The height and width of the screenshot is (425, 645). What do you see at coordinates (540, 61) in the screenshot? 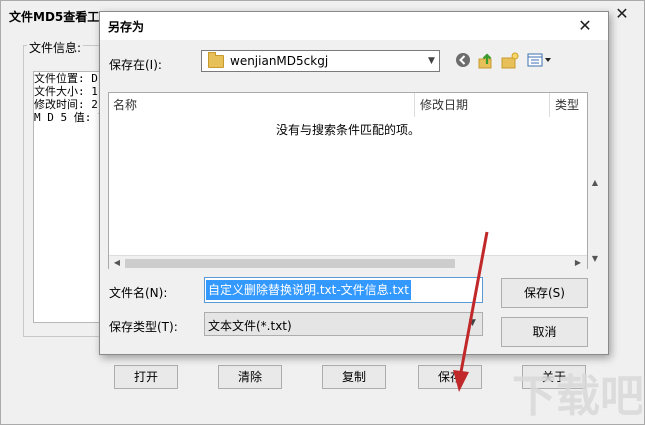
I see `view-menu-icon` at bounding box center [540, 61].